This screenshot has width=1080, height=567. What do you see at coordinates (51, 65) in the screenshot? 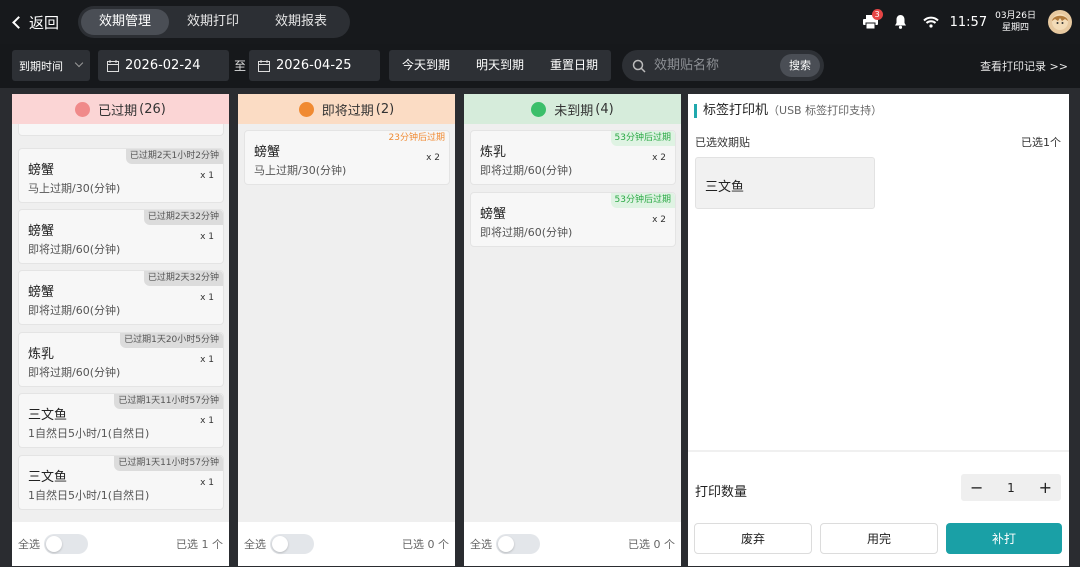
I see `date-type-select: 到期时间` at bounding box center [51, 65].